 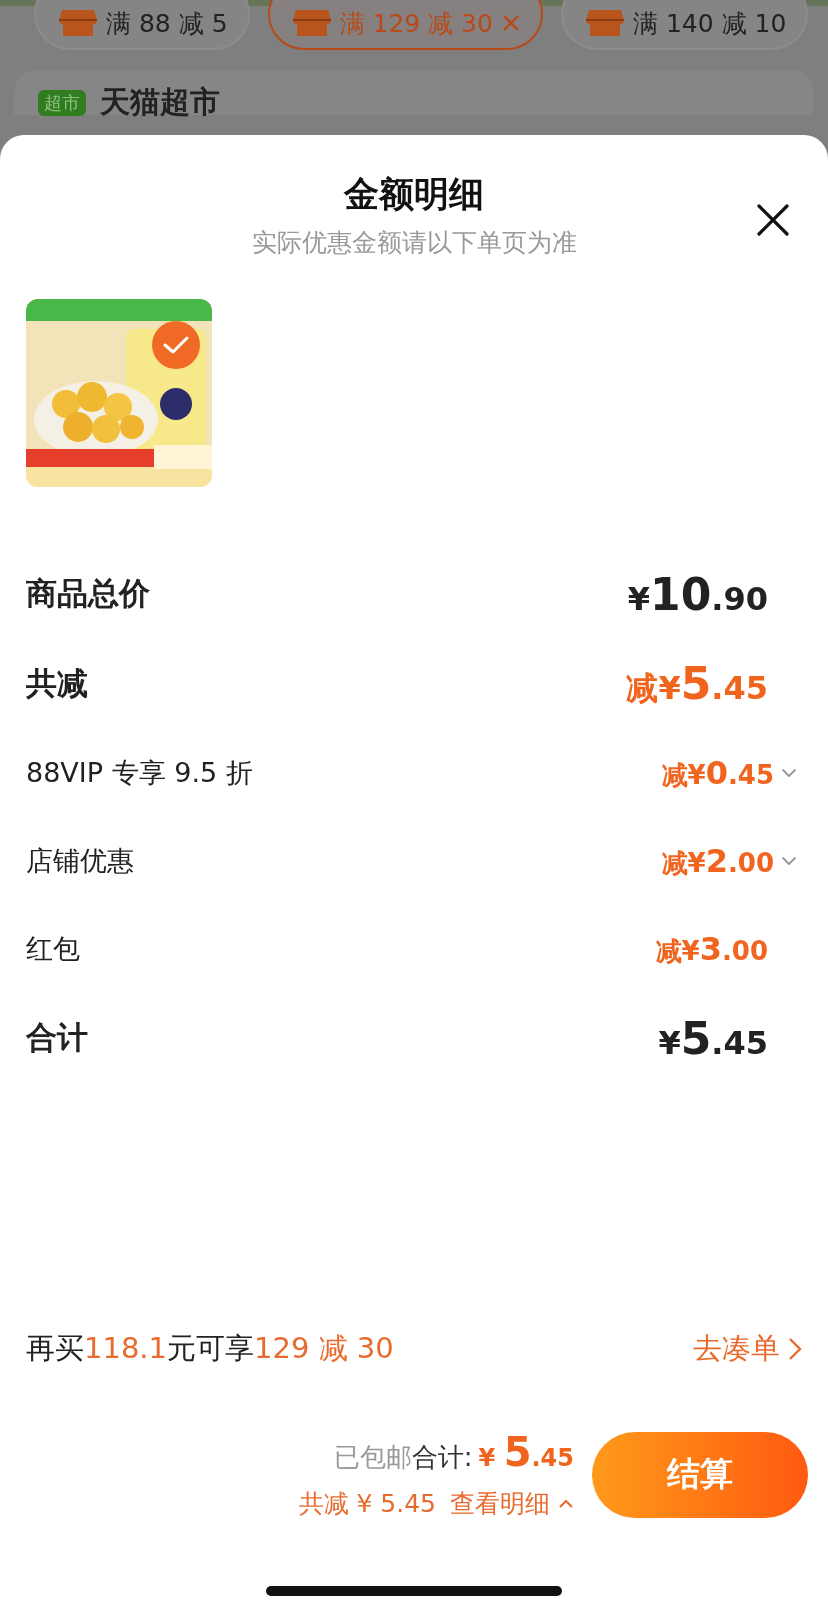 What do you see at coordinates (697, 594) in the screenshot?
I see `amount-value: ¥10.90` at bounding box center [697, 594].